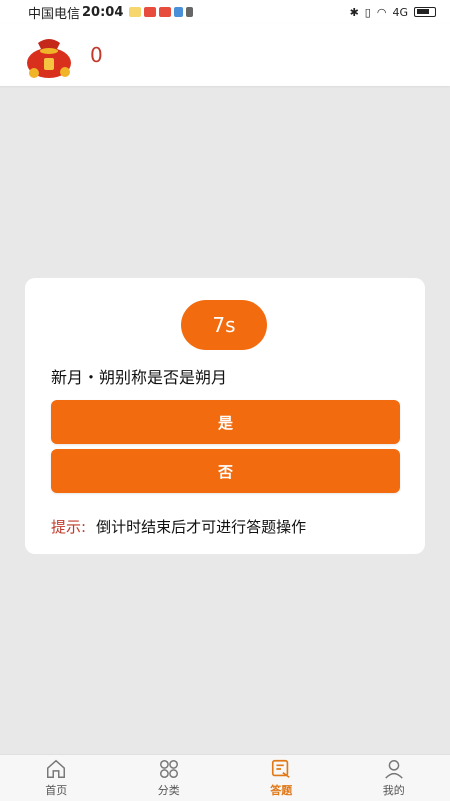  I want to click on answer-no-button: 否, so click(225, 471).